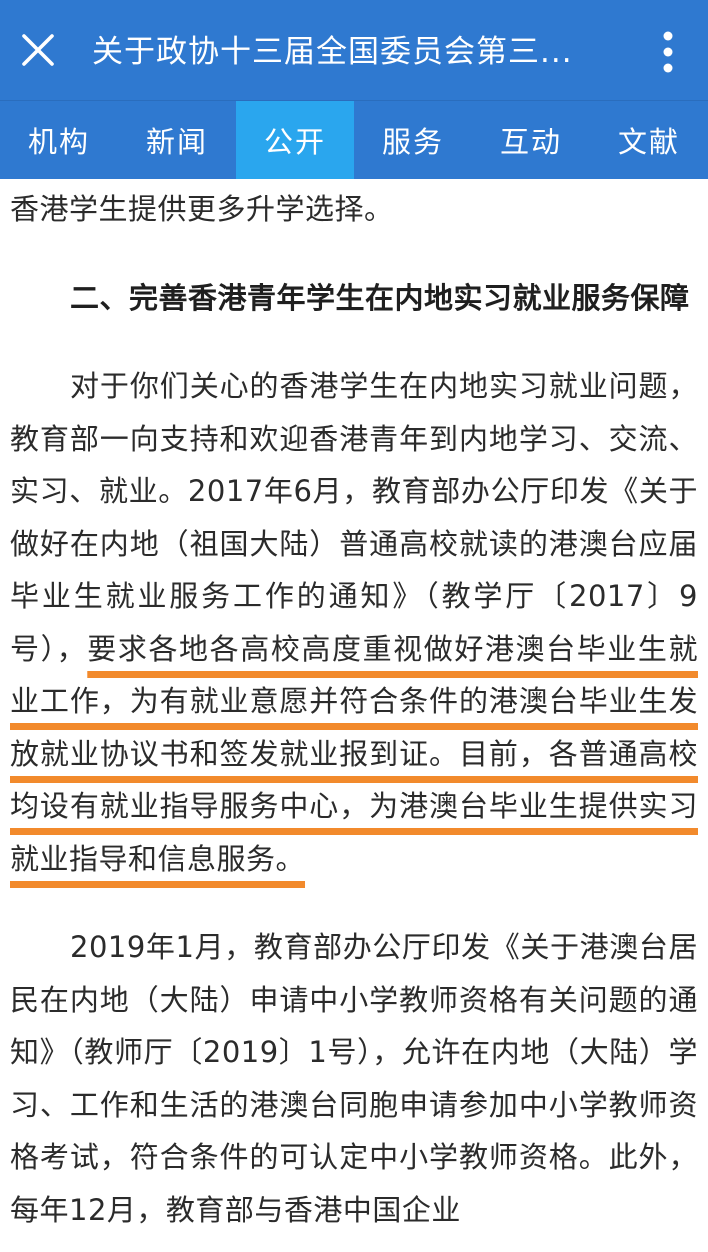 Image resolution: width=708 pixels, height=1252 pixels. Describe the element at coordinates (413, 140) in the screenshot. I see `tab-services: 服务` at that location.